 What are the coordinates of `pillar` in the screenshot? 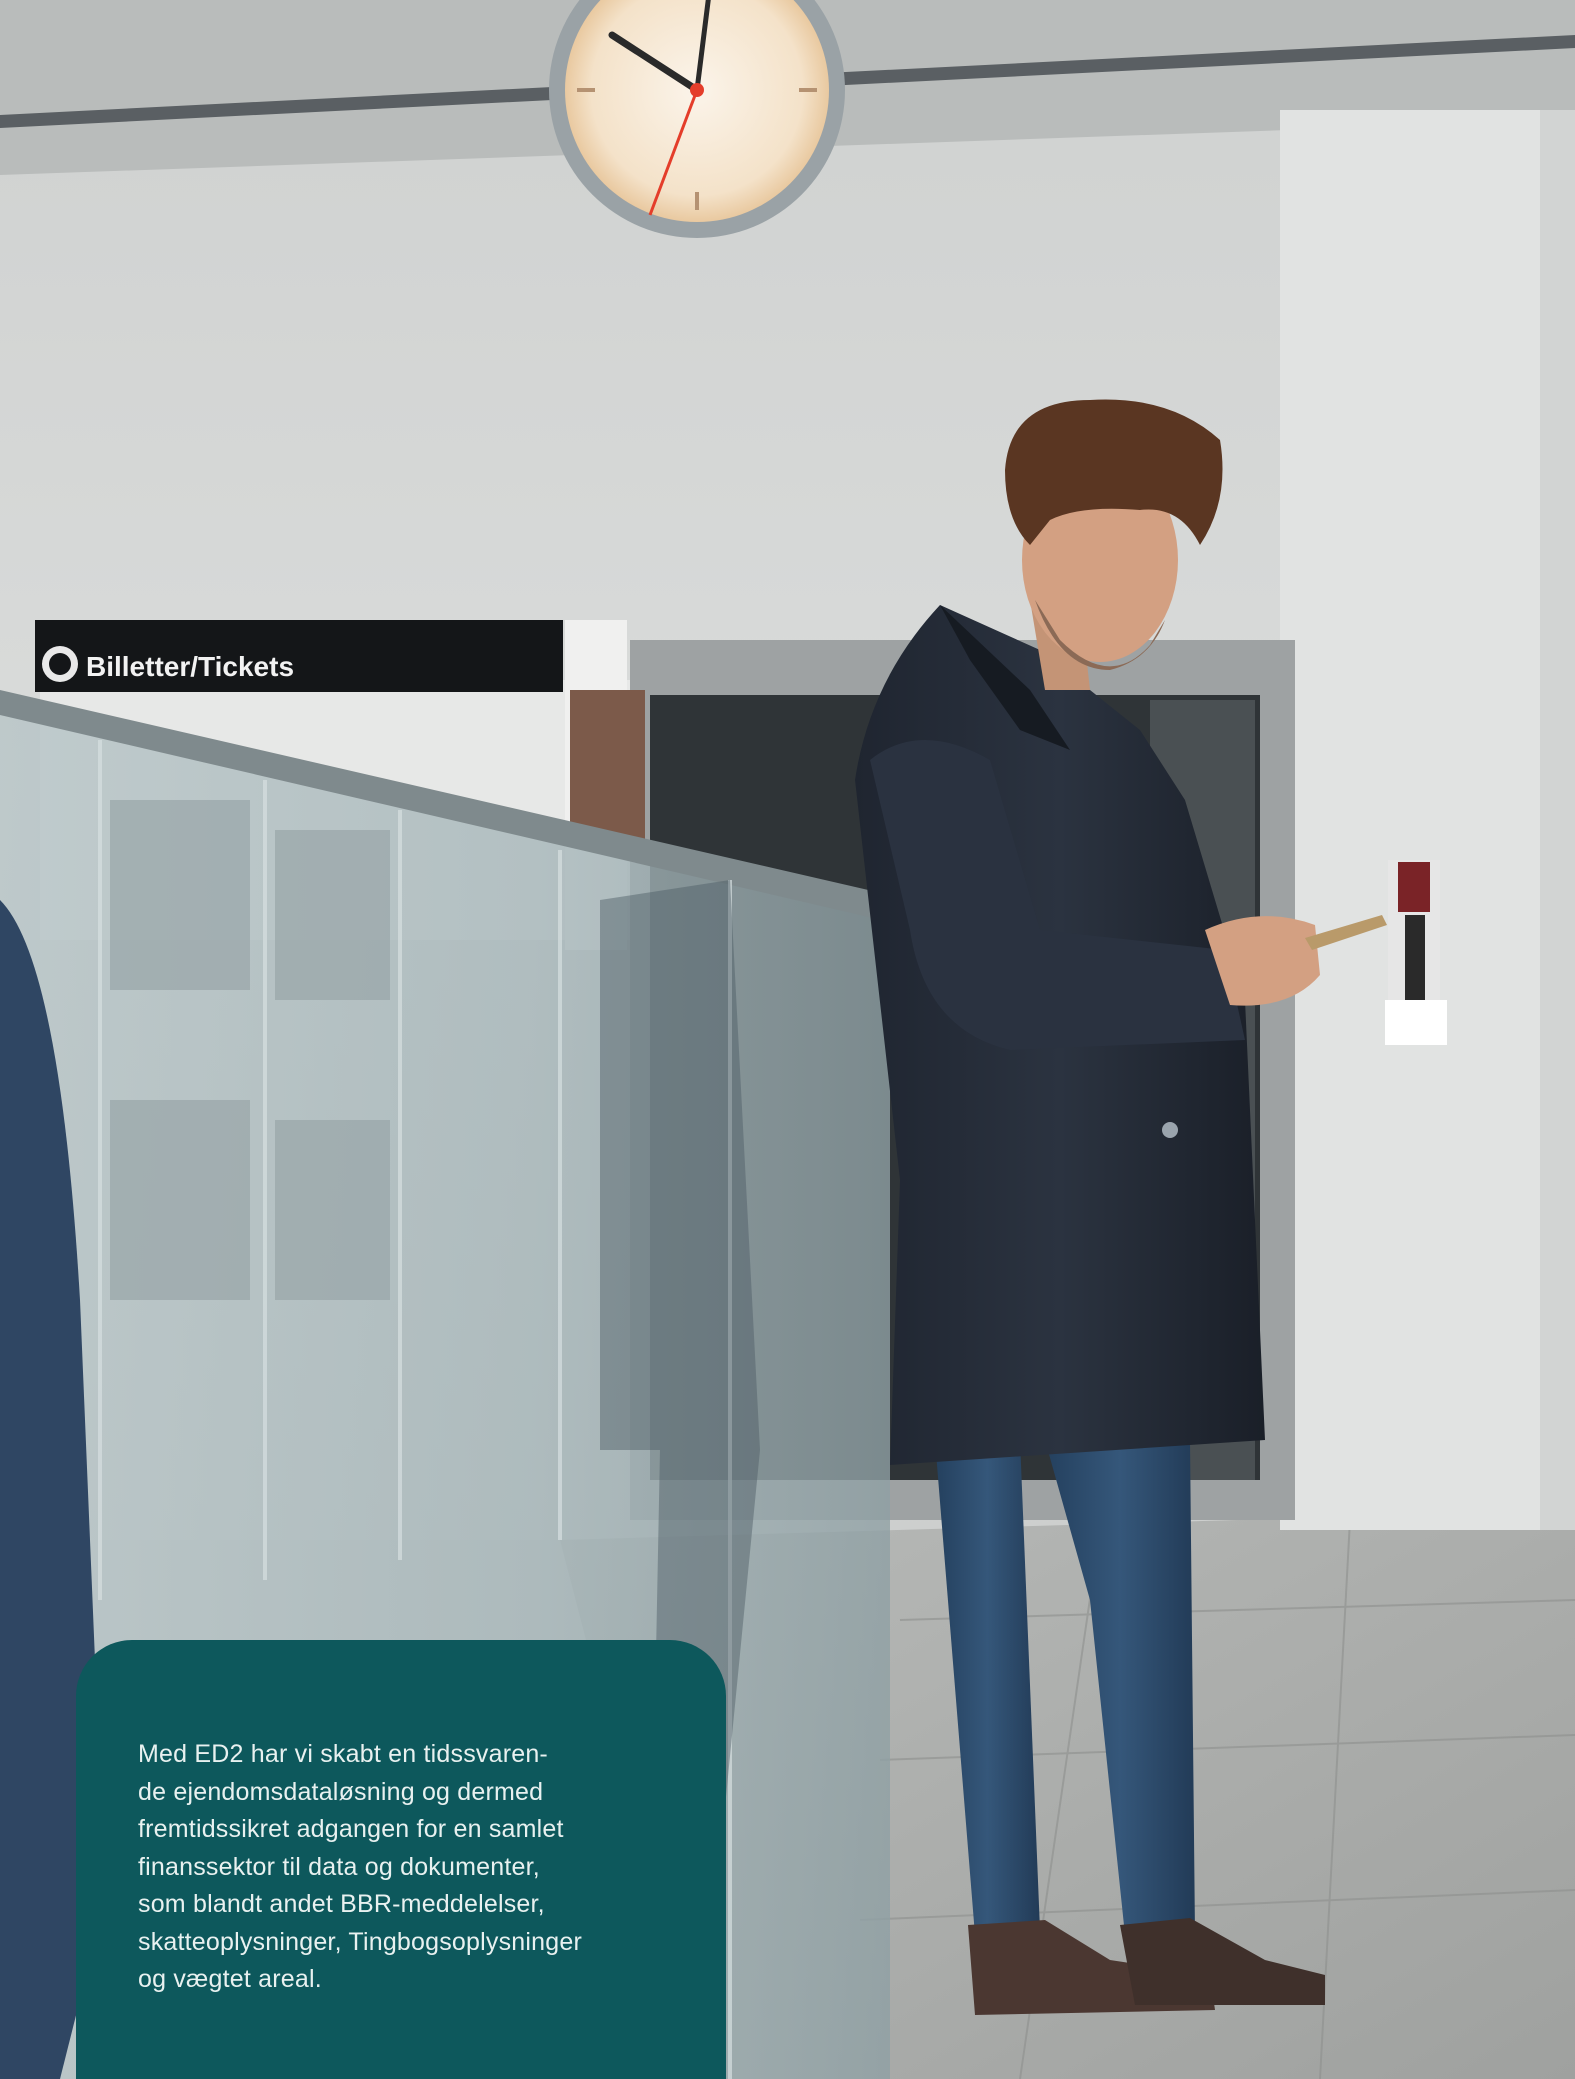 It's located at (1427, 820).